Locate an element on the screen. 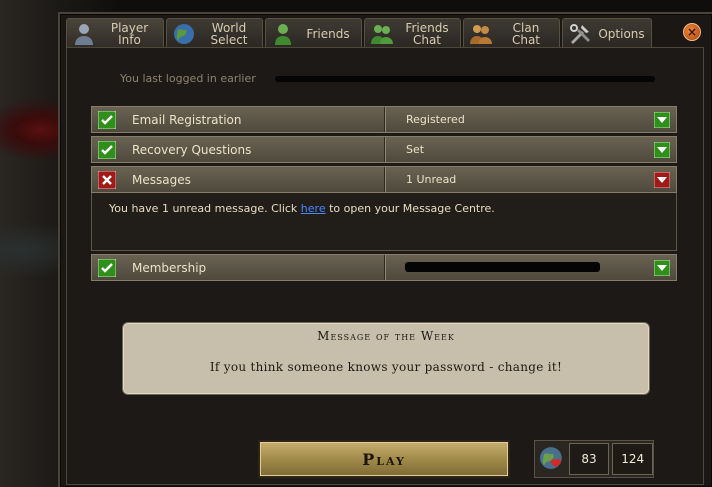 The image size is (712, 487). motw-title: Message of the Week is located at coordinates (386, 336).